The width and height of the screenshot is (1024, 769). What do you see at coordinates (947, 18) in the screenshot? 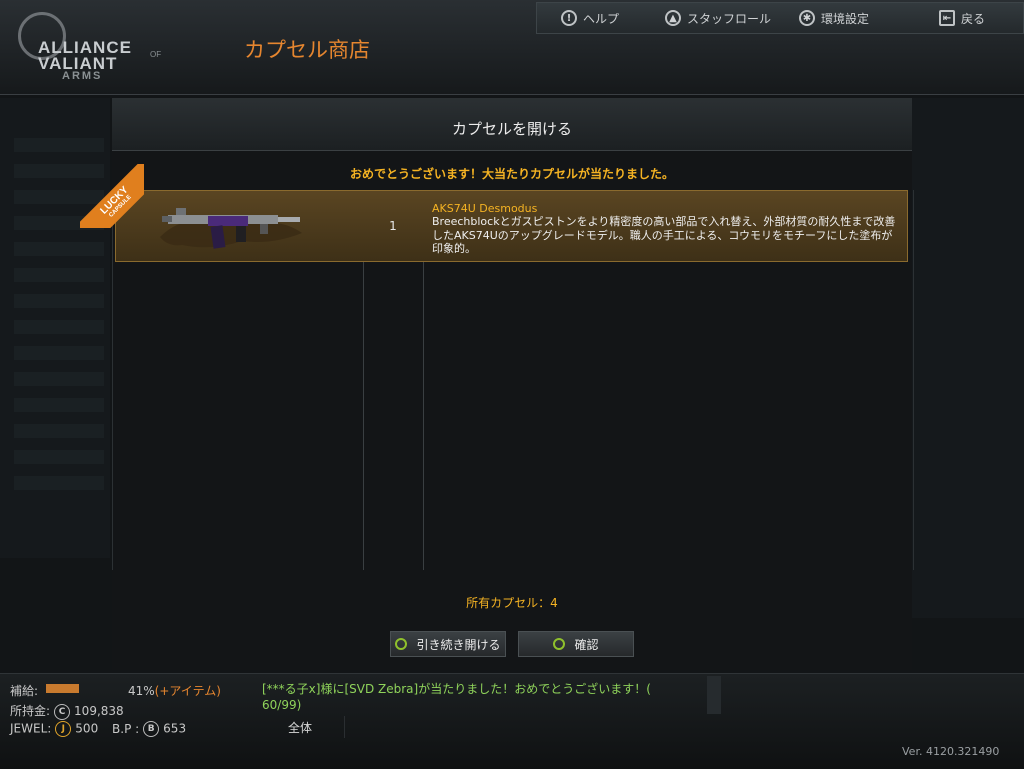
I see `back-icon: ⇤` at bounding box center [947, 18].